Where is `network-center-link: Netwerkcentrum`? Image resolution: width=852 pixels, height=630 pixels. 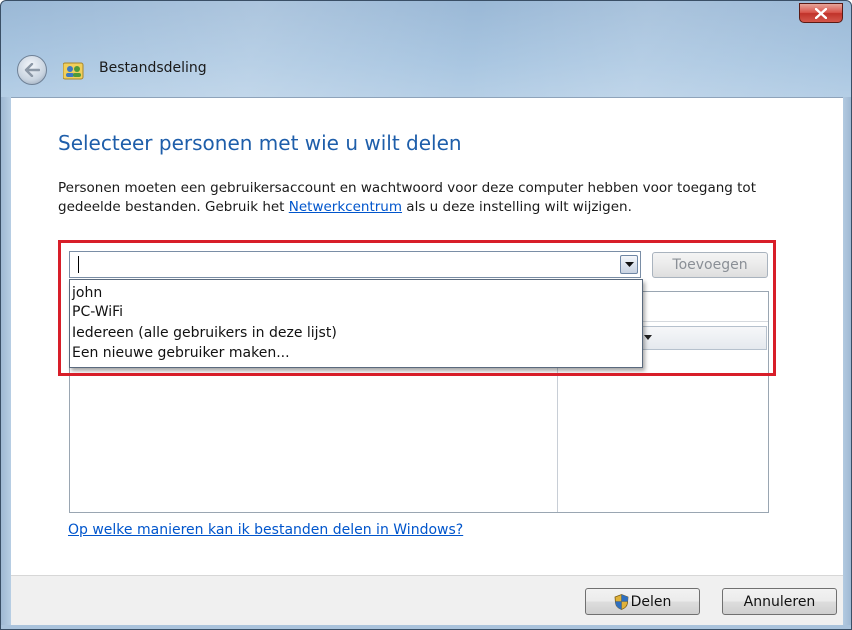 network-center-link: Netwerkcentrum is located at coordinates (345, 207).